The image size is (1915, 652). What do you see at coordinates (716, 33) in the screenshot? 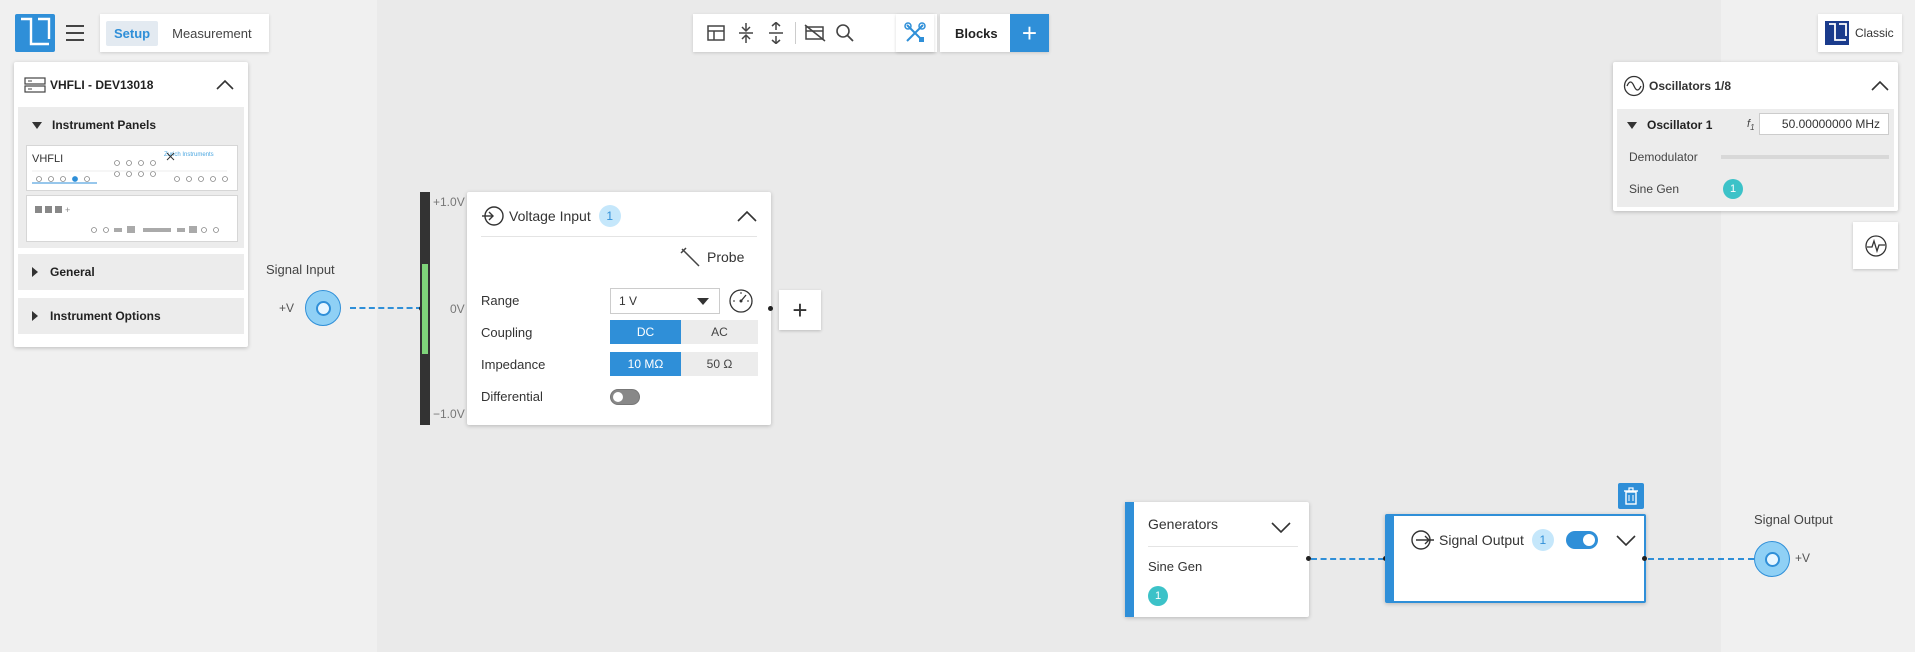
I see `layout-icon` at bounding box center [716, 33].